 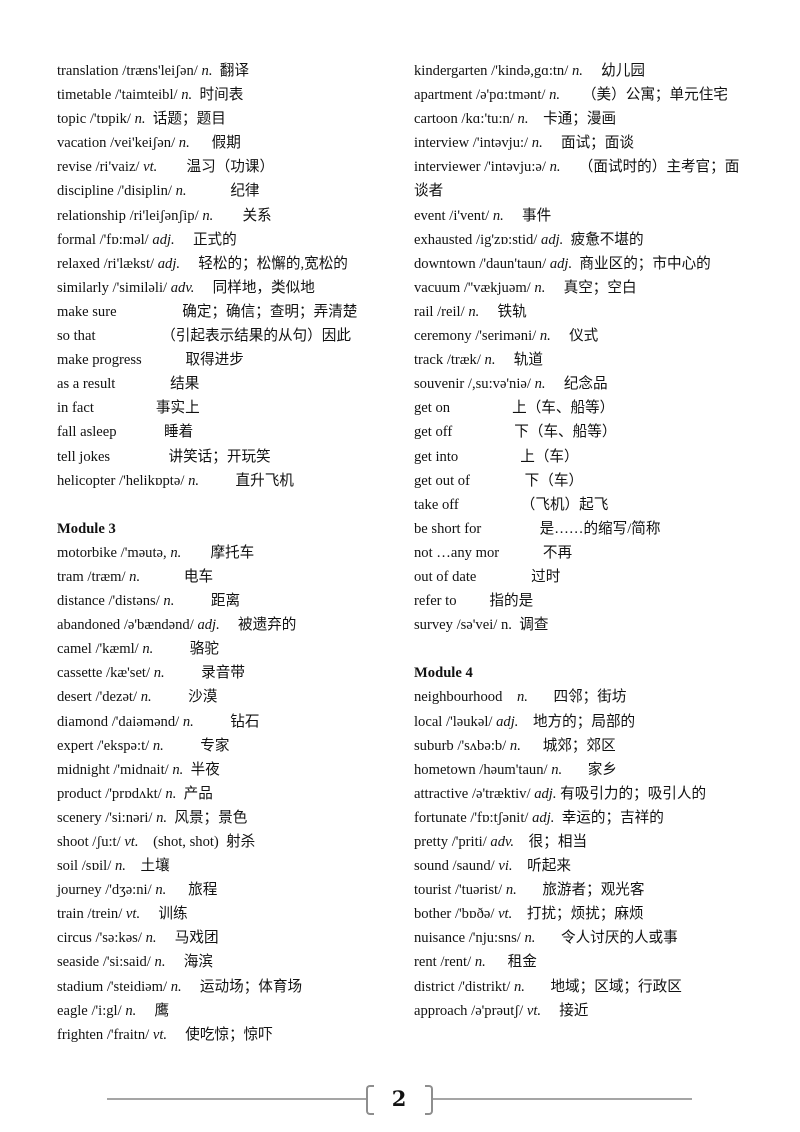 I want to click on vocab-entry: ceremony /'seriməni/ n. 仪式, so click(x=581, y=336).